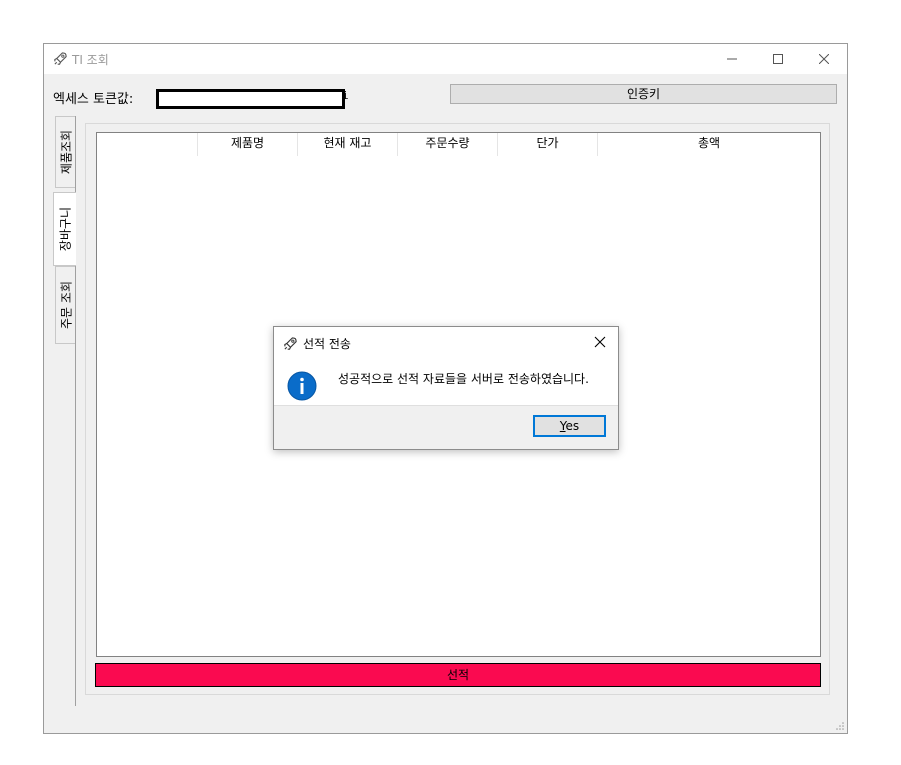 The image size is (901, 765). What do you see at coordinates (247, 144) in the screenshot?
I see `column-header: 제품명` at bounding box center [247, 144].